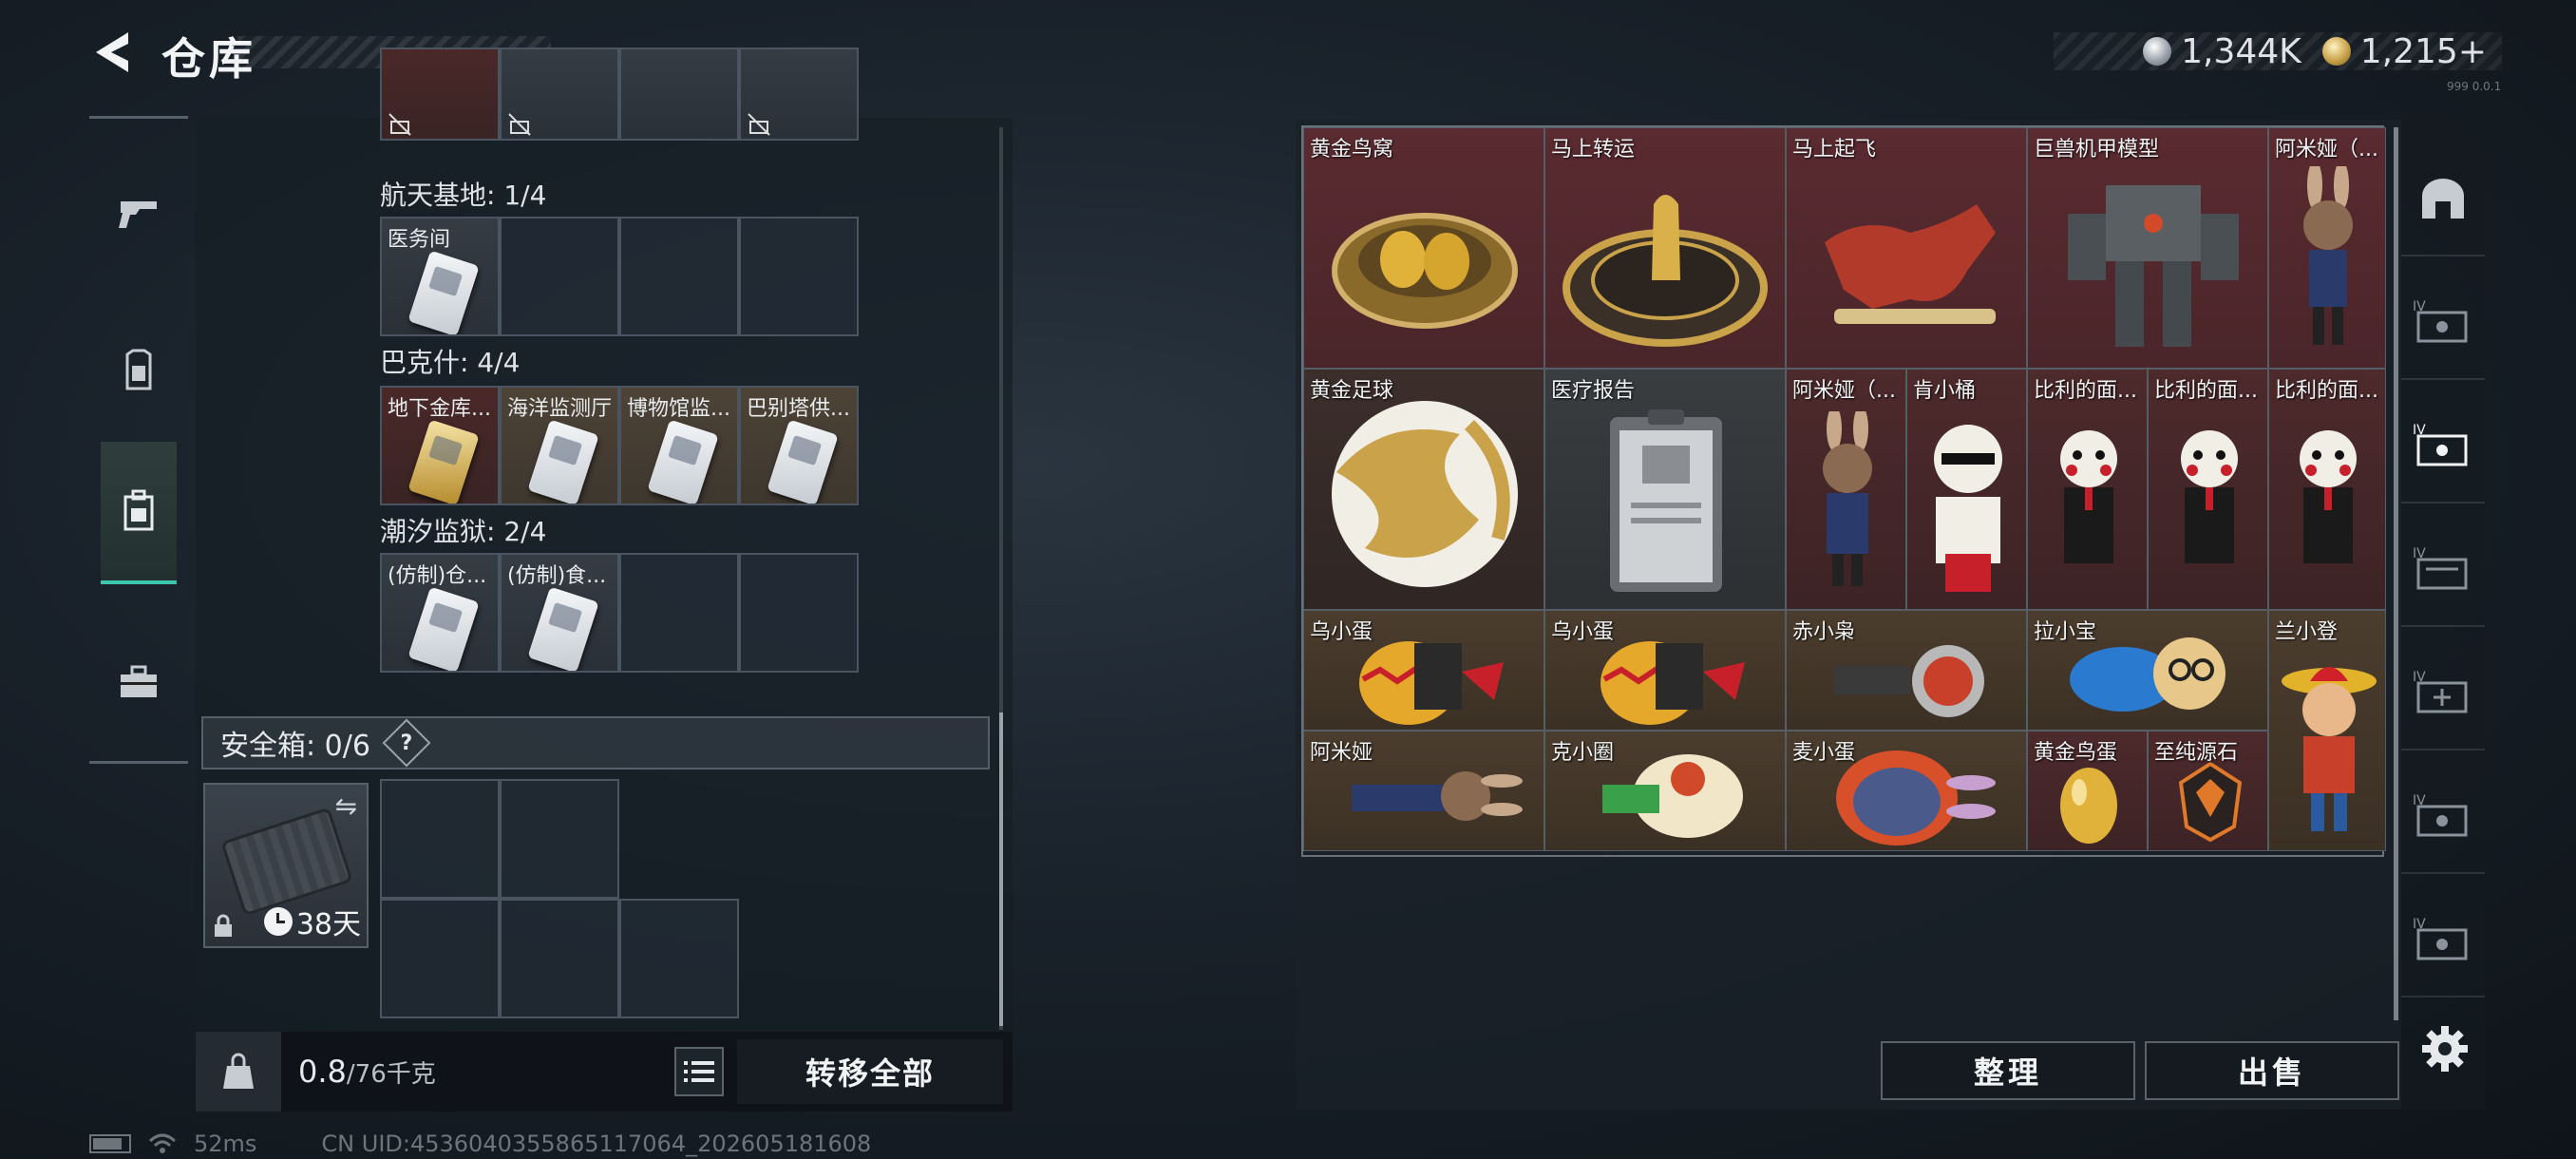 Image resolution: width=2576 pixels, height=1159 pixels. I want to click on item-pure-originium: 至纯源石, so click(2208, 791).